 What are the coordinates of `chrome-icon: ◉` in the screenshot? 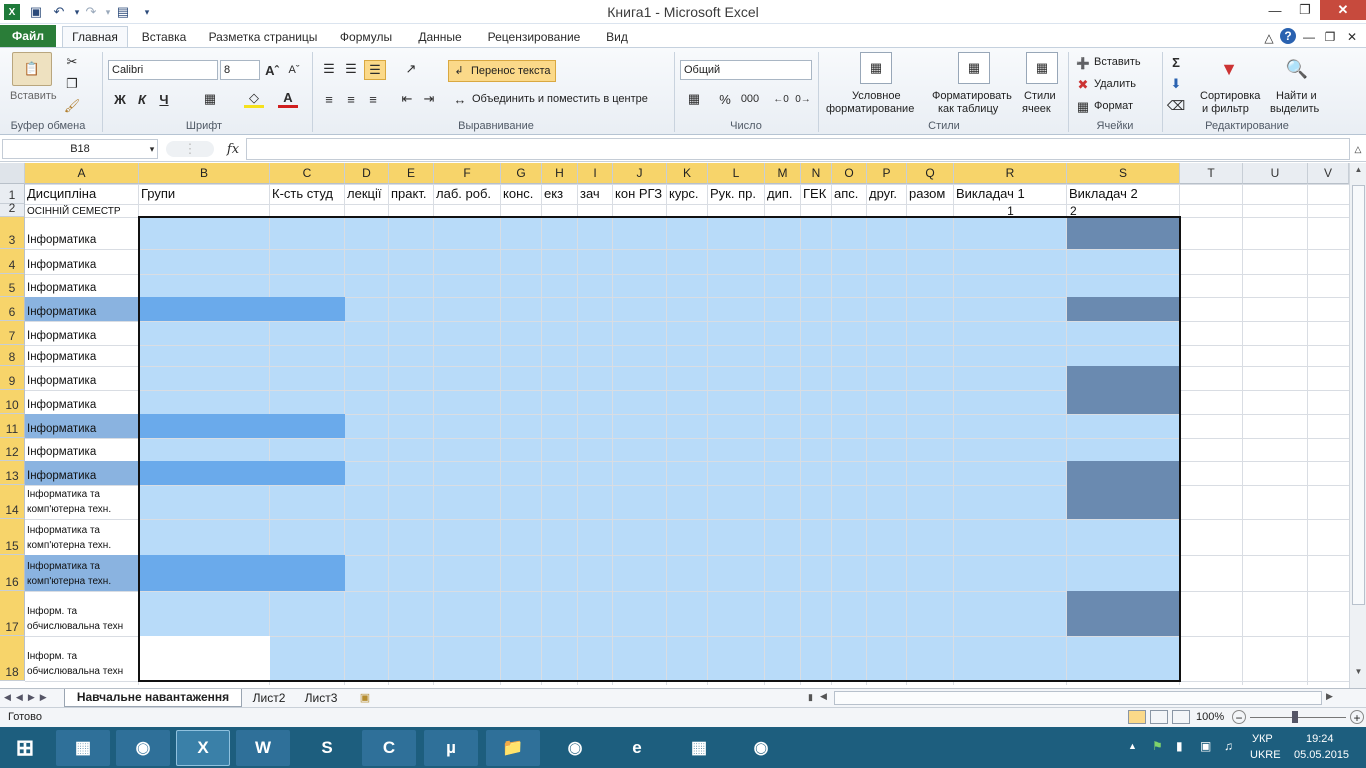 It's located at (143, 748).